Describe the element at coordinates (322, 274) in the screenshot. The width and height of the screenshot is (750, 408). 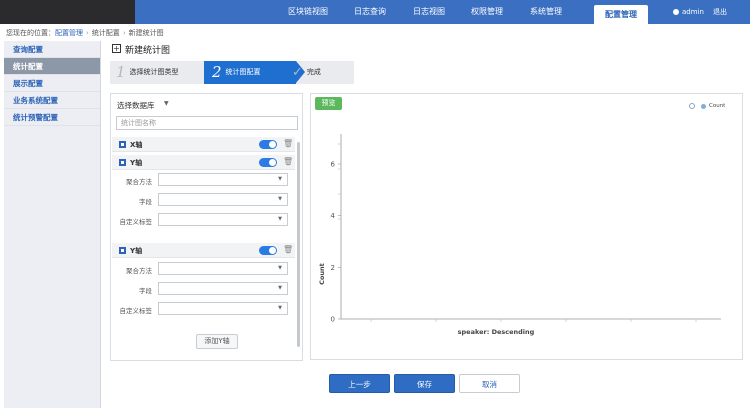
I see `y-axis-title: Count` at that location.